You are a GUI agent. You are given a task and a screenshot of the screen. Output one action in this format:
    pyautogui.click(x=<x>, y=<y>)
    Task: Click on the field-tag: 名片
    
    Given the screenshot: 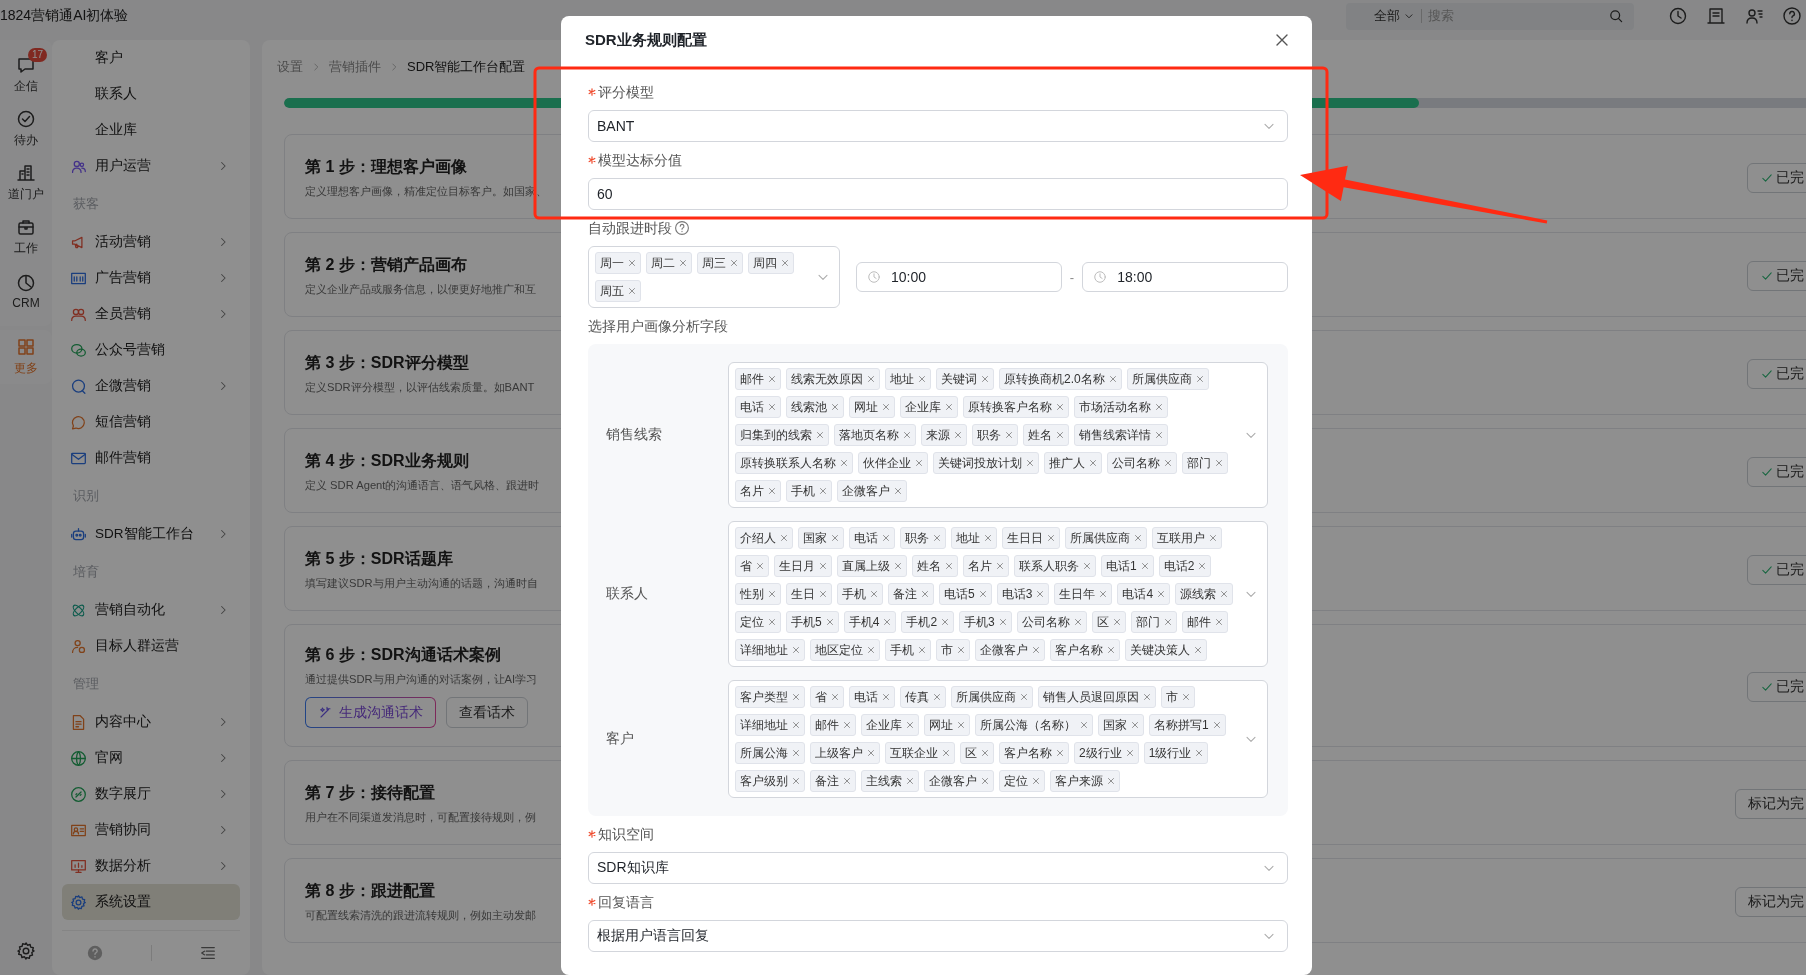 What is the action you would take?
    pyautogui.click(x=758, y=491)
    